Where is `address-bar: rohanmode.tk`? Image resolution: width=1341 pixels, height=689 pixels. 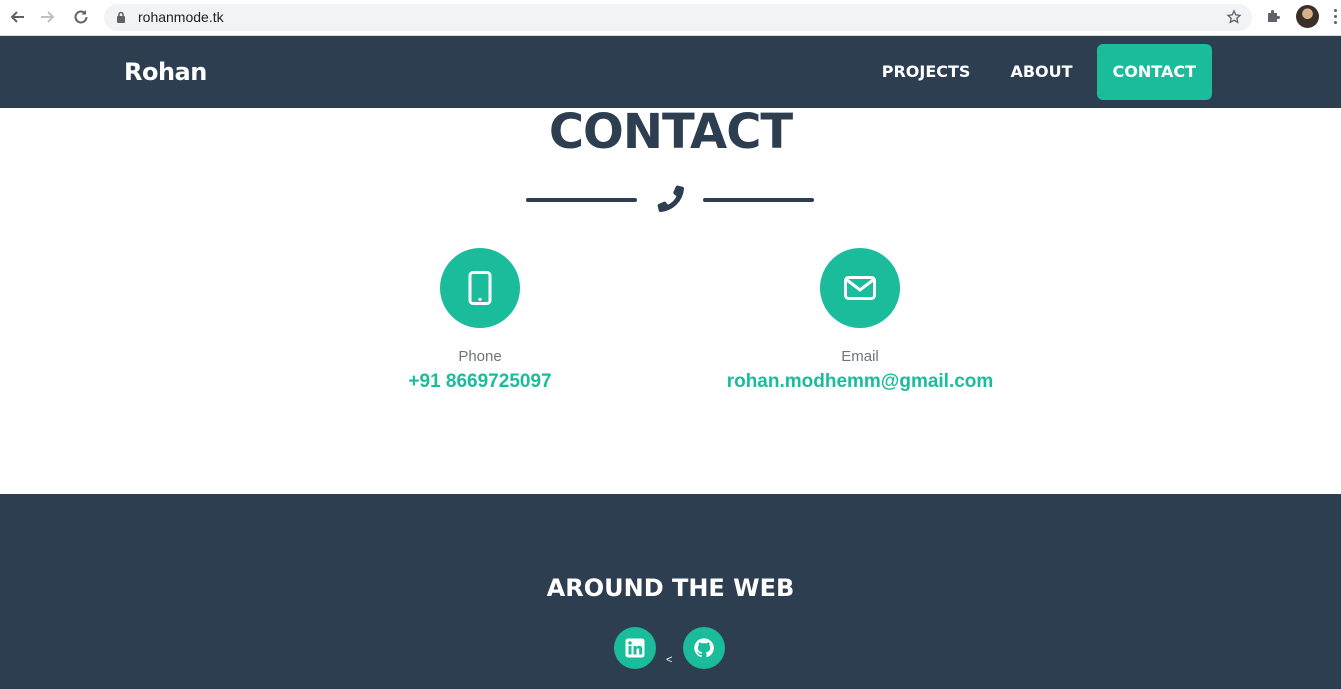
address-bar: rohanmode.tk is located at coordinates (678, 17).